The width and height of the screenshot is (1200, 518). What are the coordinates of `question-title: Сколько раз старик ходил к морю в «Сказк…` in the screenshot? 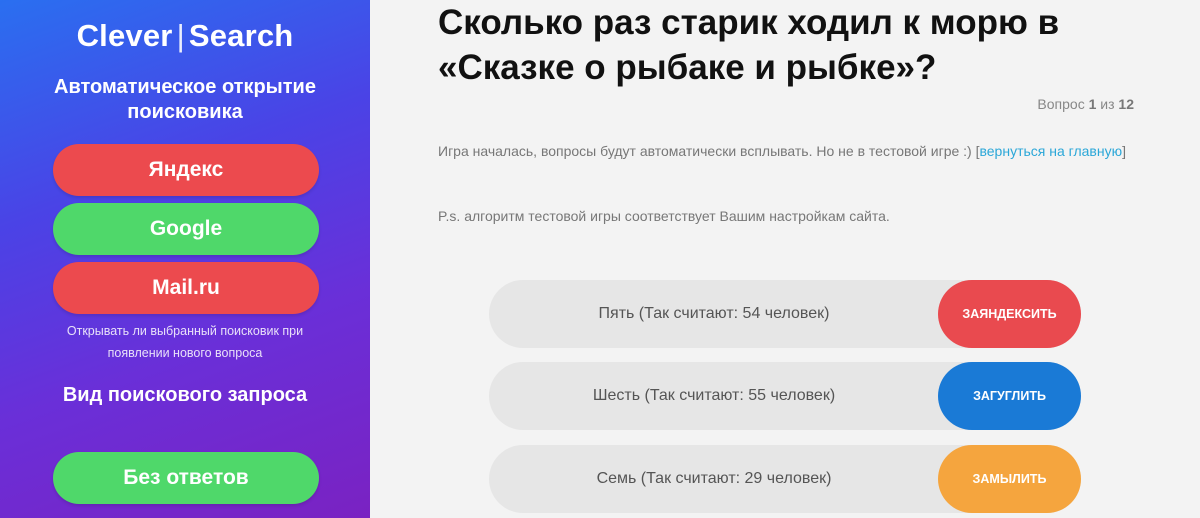 It's located at (749, 45).